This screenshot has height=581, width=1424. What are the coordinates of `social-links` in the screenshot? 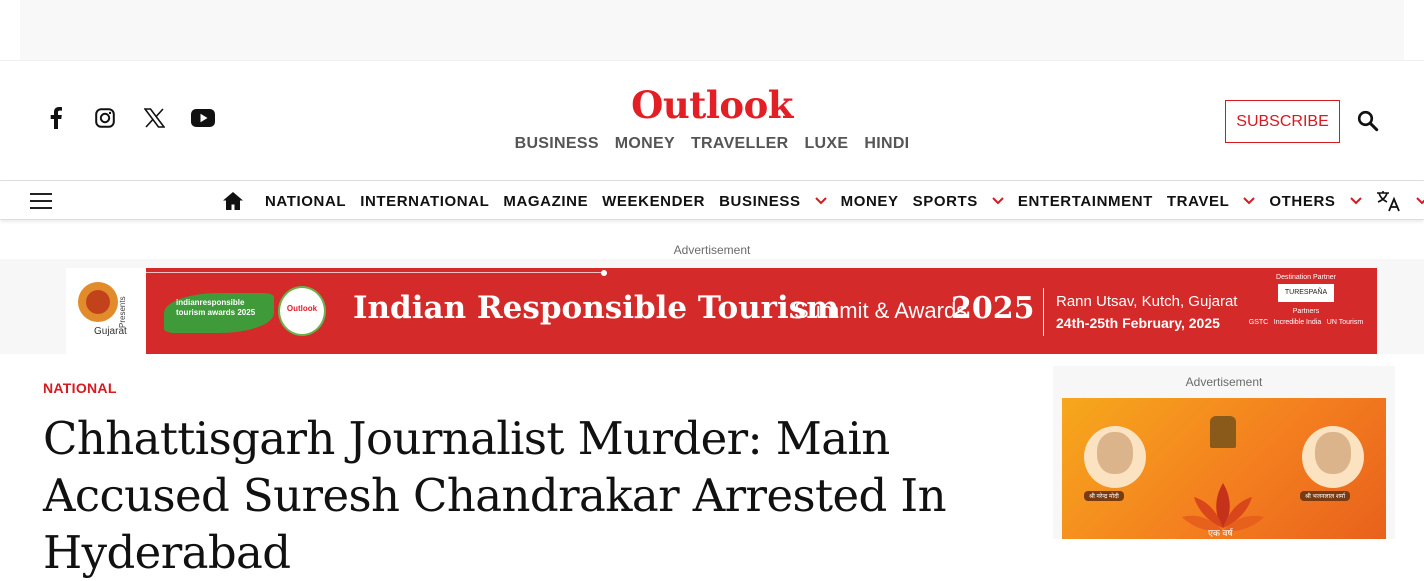 It's located at (142, 118).